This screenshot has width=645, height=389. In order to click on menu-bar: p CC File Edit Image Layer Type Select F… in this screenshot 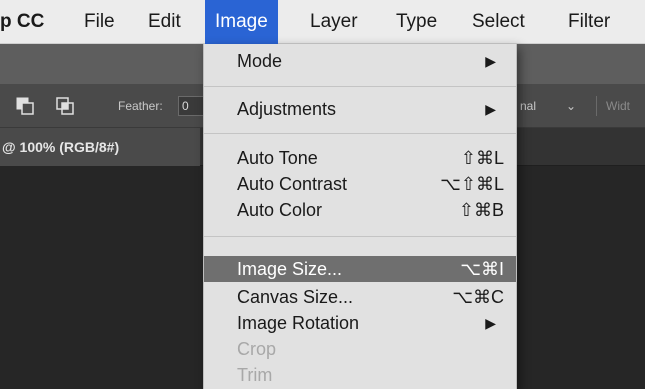, I will do `click(322, 22)`.